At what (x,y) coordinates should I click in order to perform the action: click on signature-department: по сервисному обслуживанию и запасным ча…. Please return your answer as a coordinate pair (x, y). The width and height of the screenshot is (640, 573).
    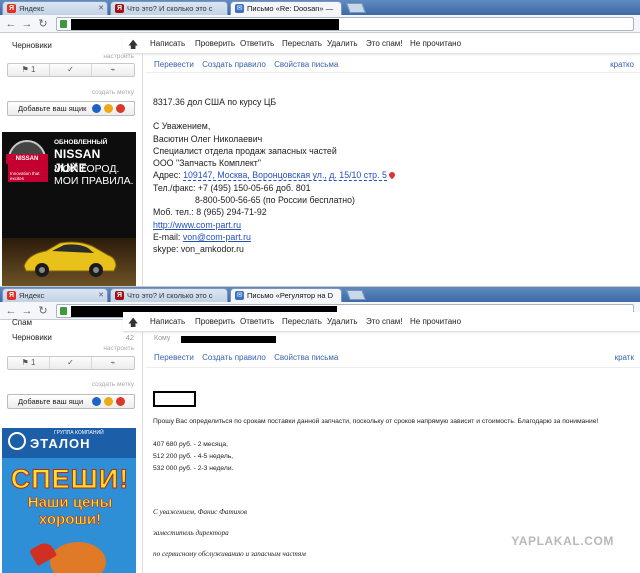
    Looking at the image, I should click on (229, 554).